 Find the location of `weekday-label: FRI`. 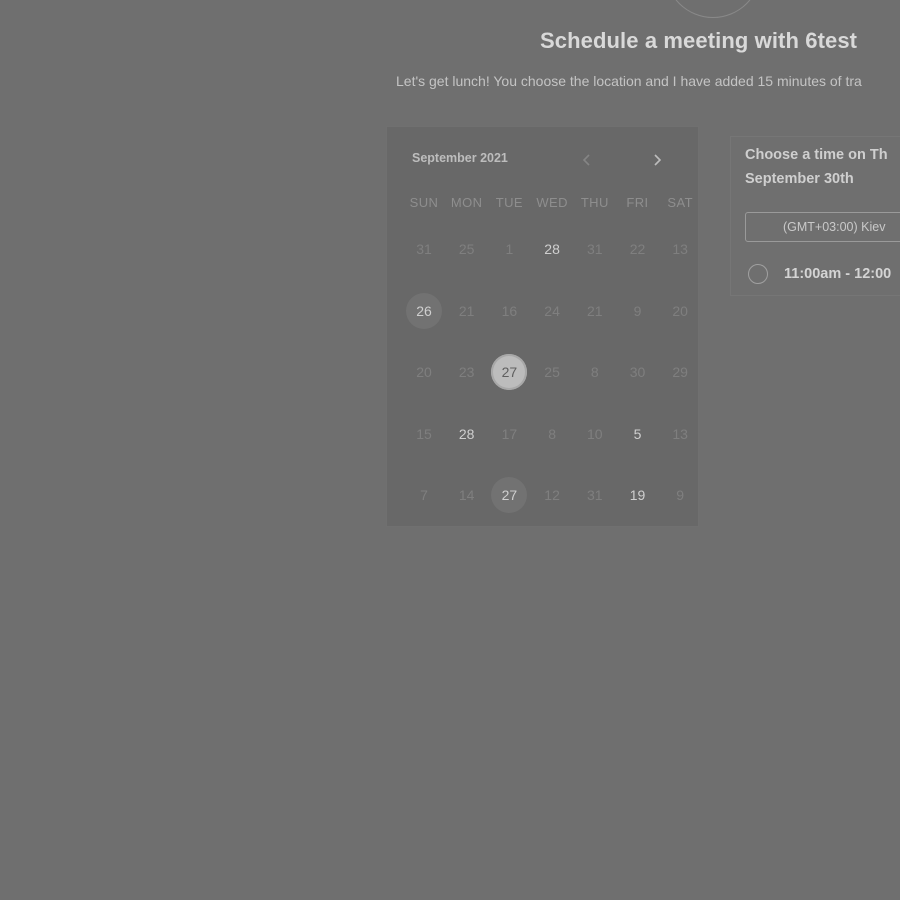

weekday-label: FRI is located at coordinates (637, 202).